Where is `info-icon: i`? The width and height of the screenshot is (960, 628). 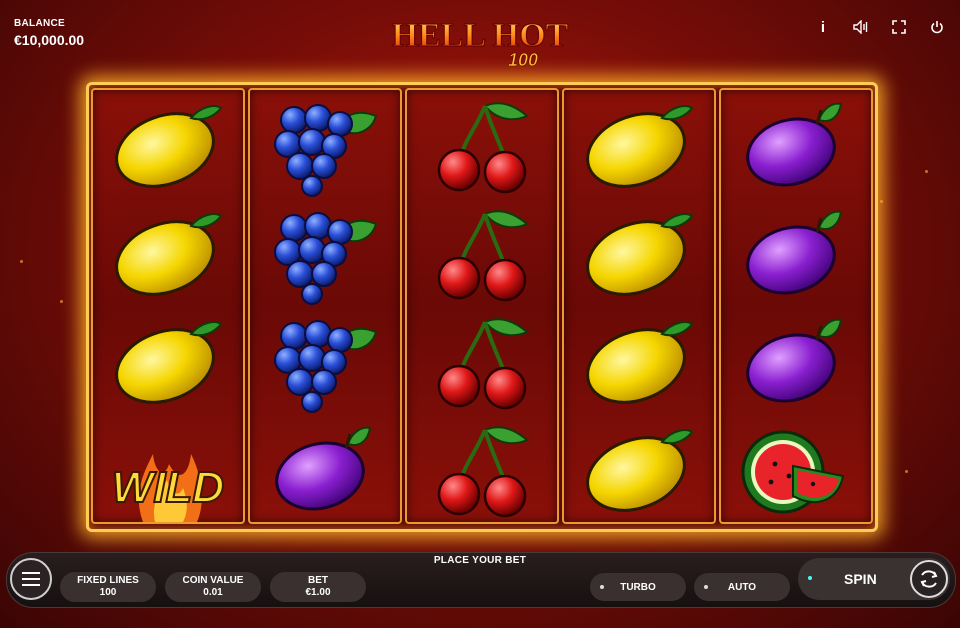 info-icon: i is located at coordinates (823, 27).